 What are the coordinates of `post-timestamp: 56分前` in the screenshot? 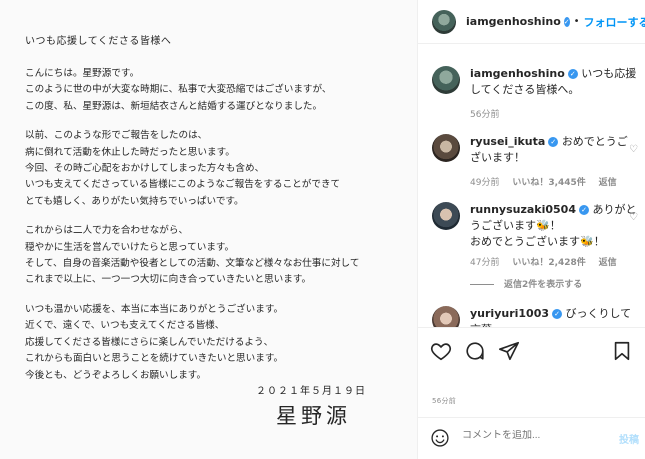 It's located at (444, 401).